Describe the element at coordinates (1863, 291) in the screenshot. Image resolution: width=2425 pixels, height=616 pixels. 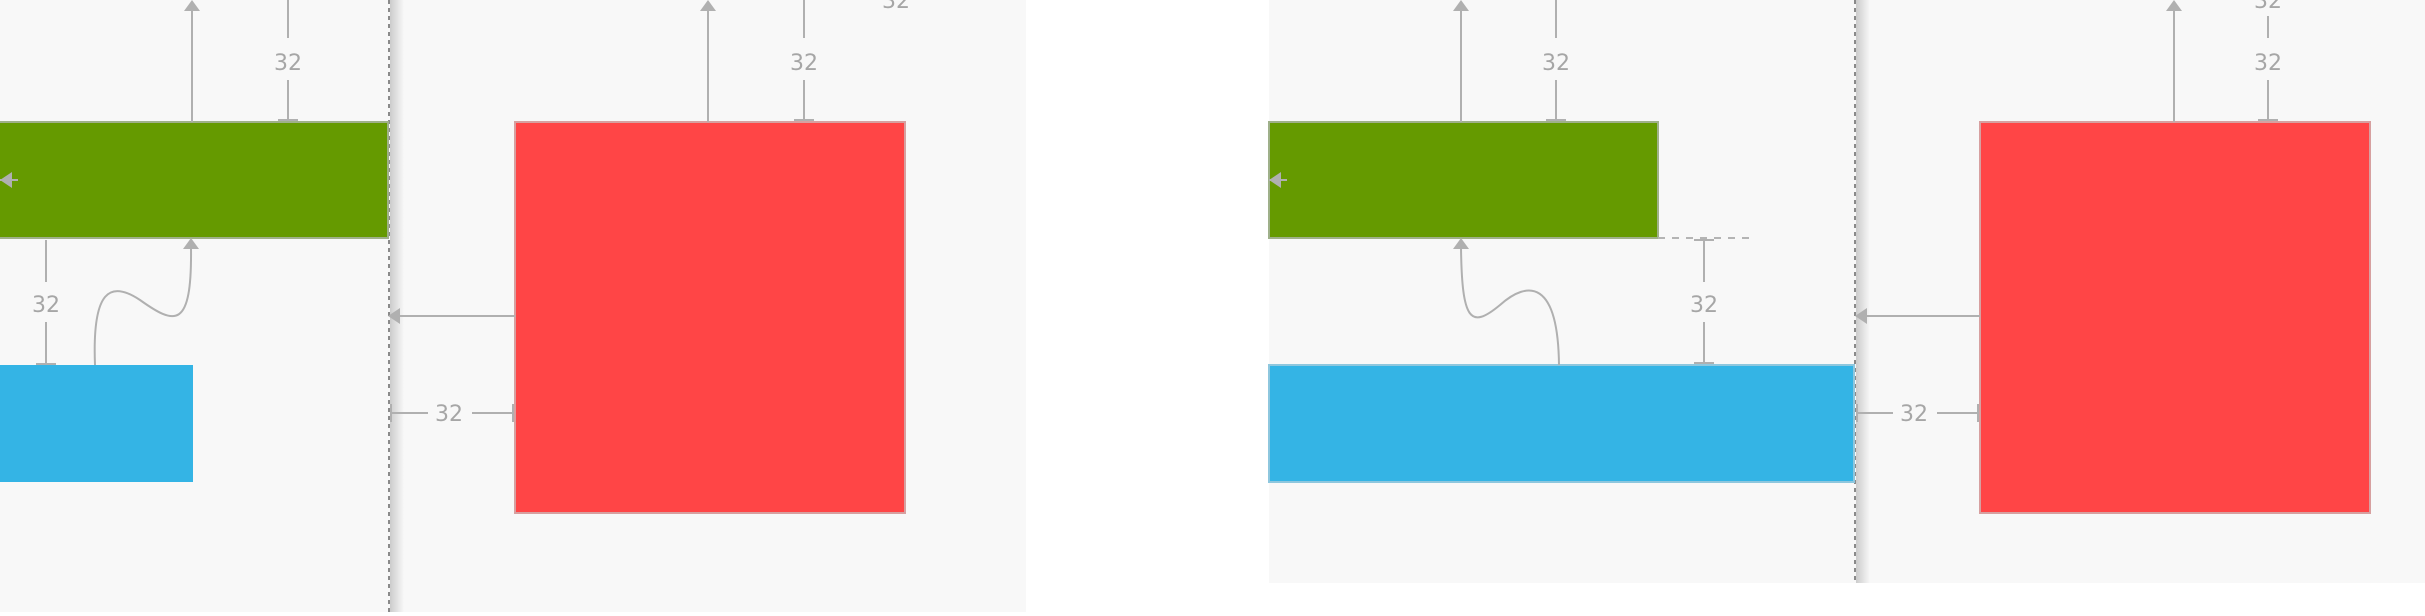
I see `right-guideline-shadow` at that location.